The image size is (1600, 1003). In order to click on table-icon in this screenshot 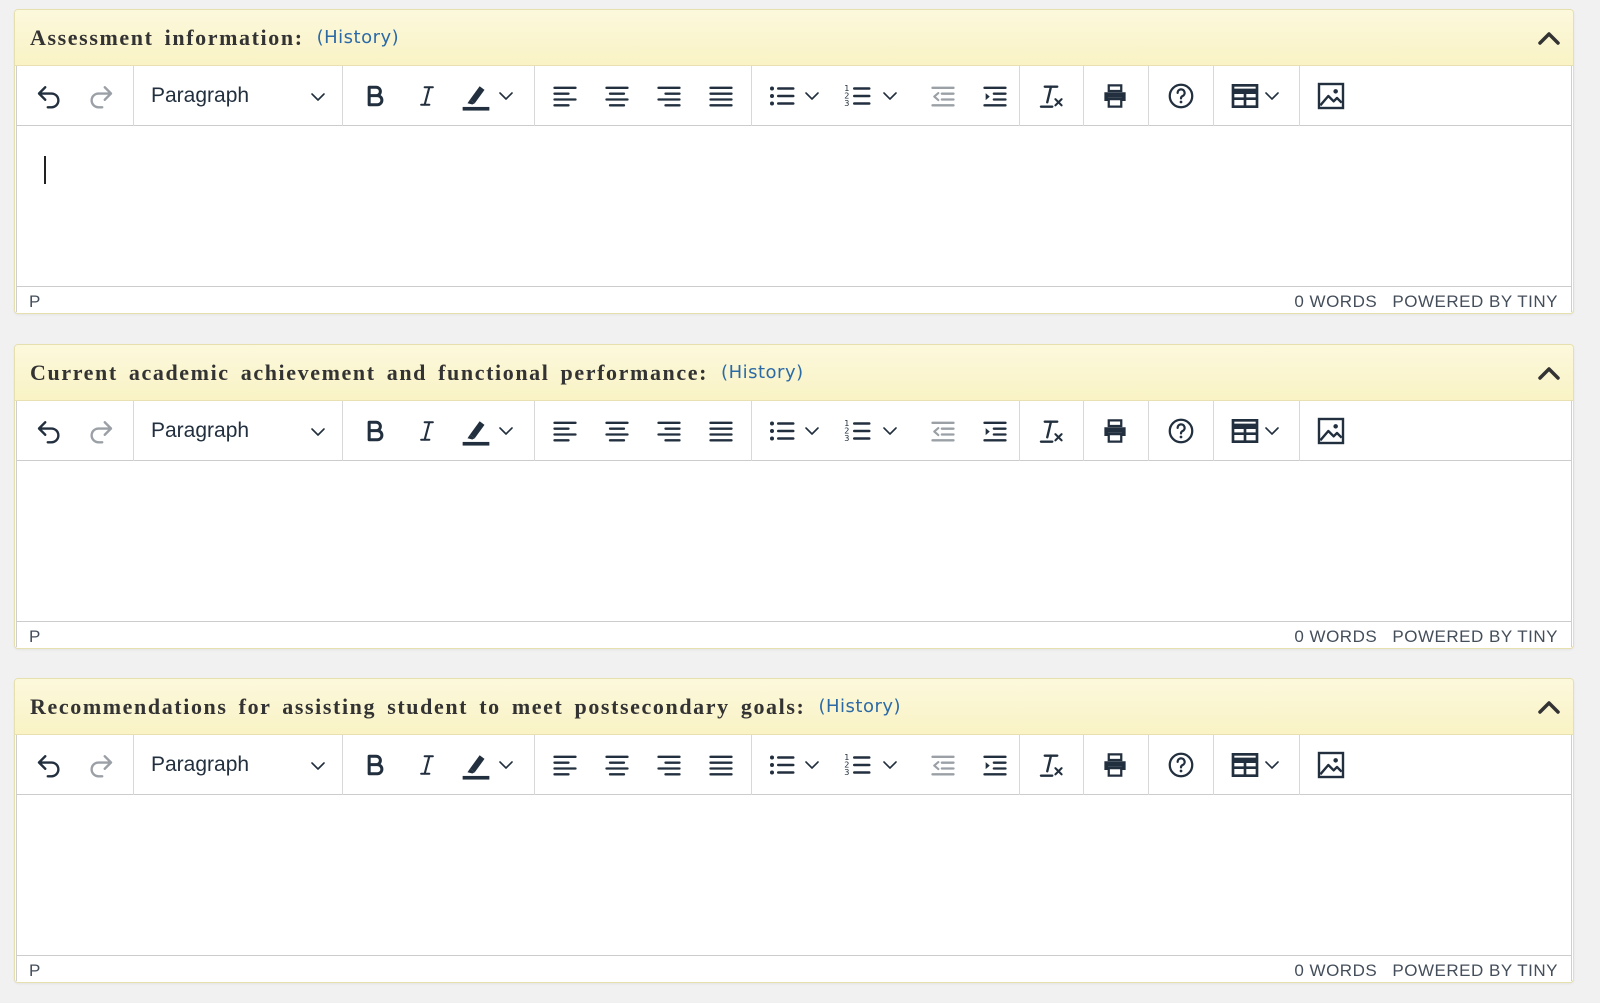, I will do `click(1245, 431)`.